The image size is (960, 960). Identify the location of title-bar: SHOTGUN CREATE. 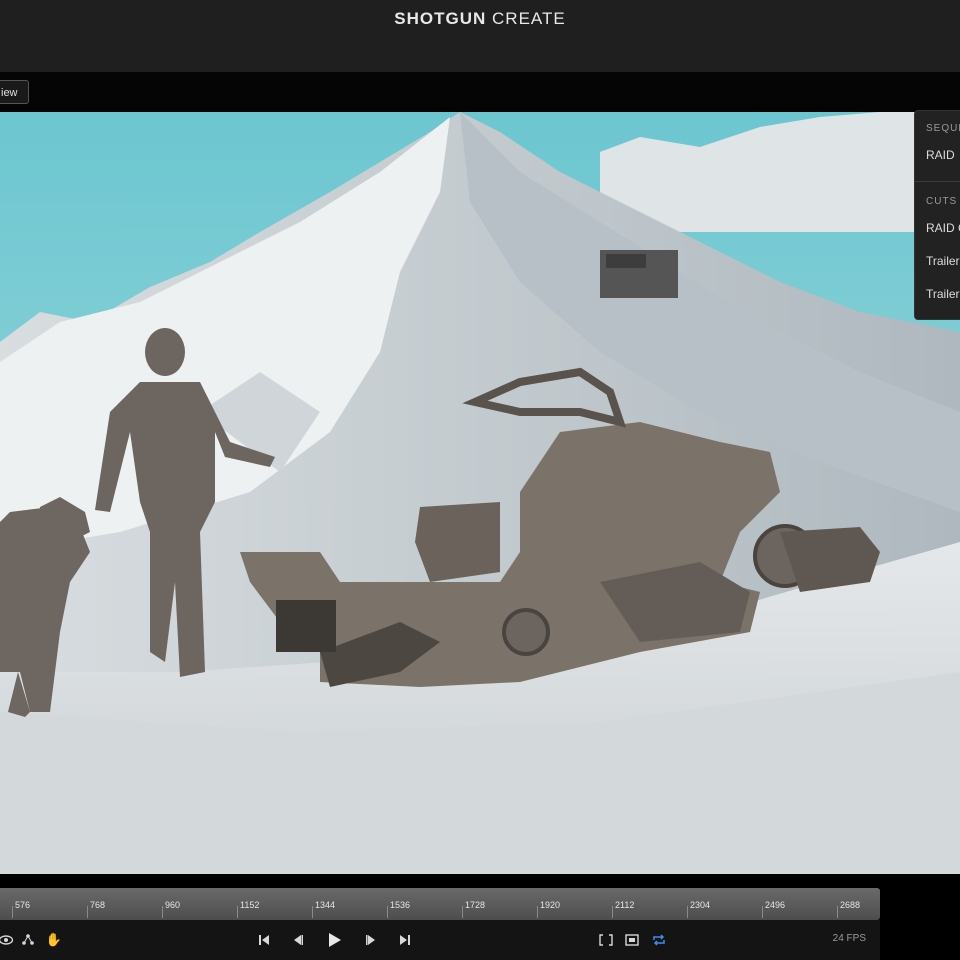
(480, 36).